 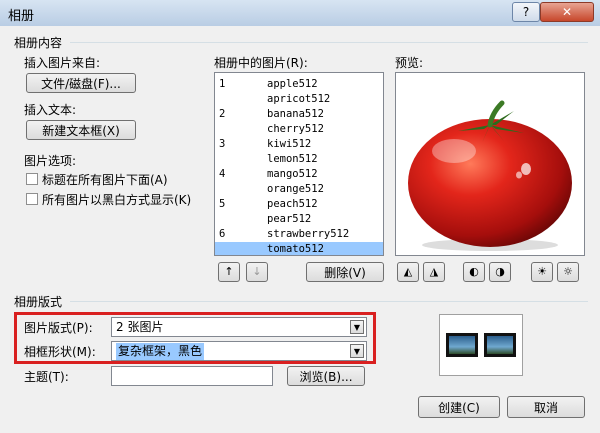 I want to click on list-item-name: banana512, so click(x=295, y=114).